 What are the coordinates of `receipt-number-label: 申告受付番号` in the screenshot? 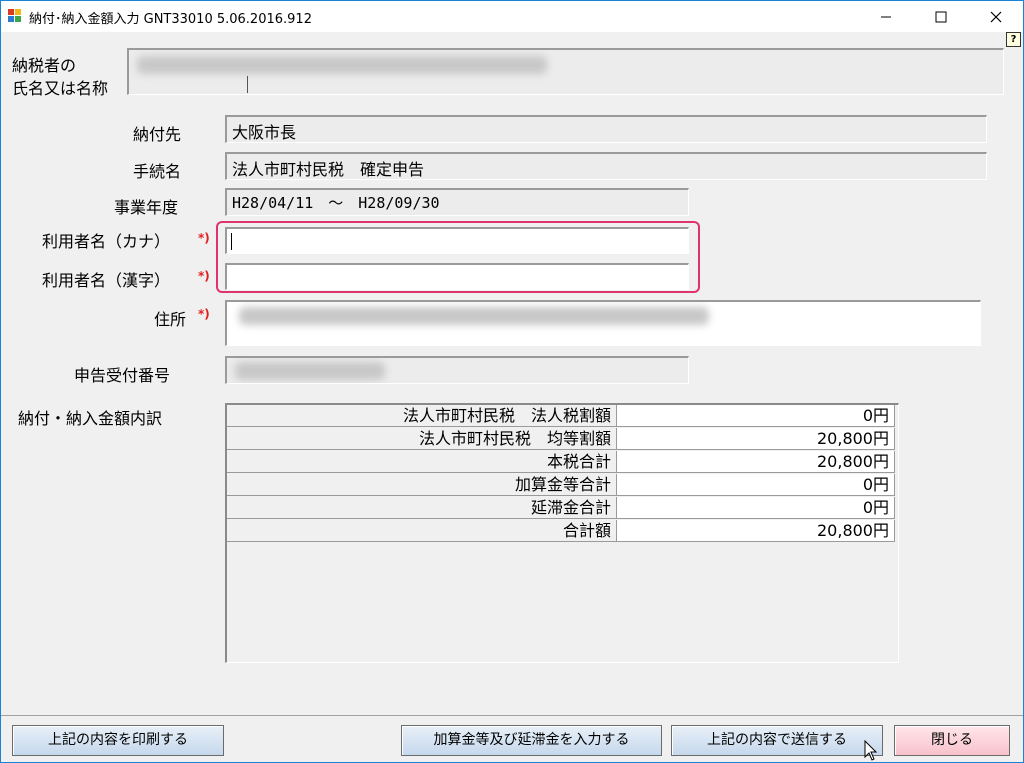 It's located at (122, 375).